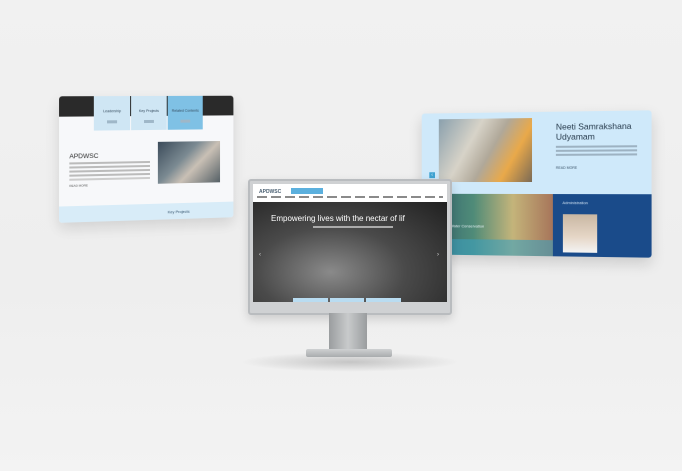  What do you see at coordinates (338, 218) in the screenshot?
I see `hero-title: Empowering lives with the nectar of lif` at bounding box center [338, 218].